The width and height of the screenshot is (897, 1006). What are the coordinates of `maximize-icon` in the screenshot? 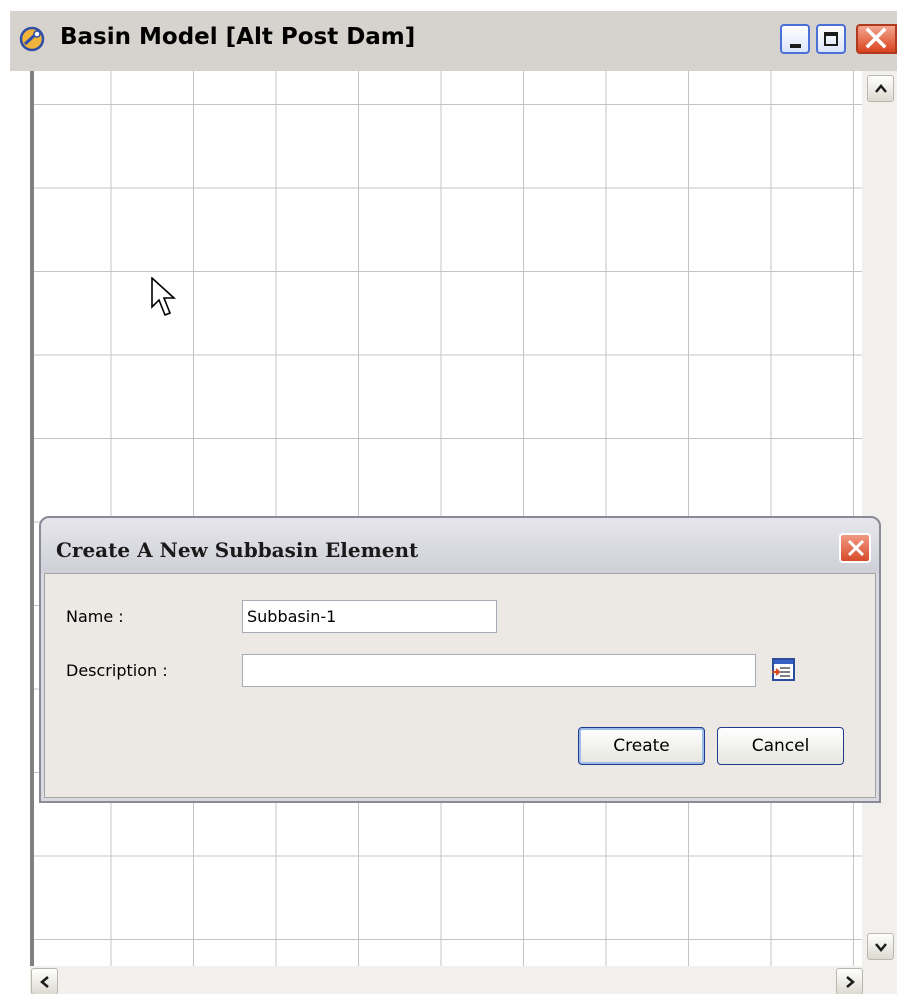 It's located at (831, 39).